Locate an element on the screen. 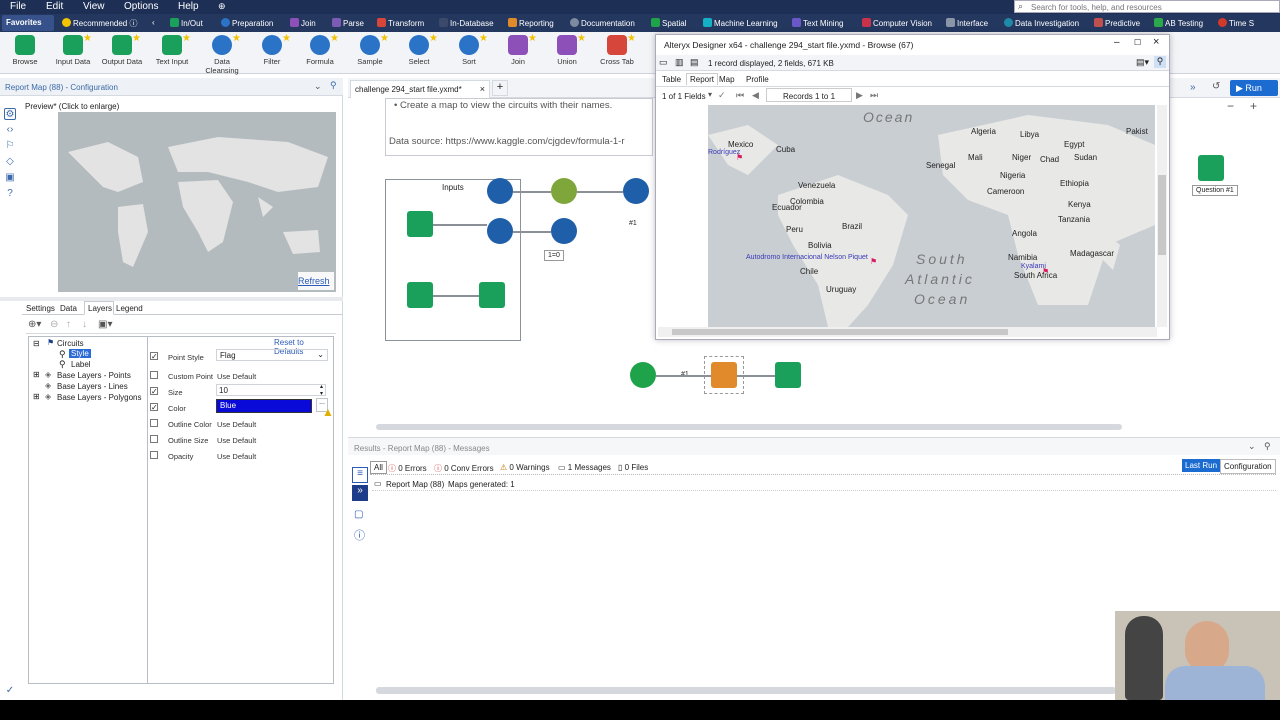 The image size is (1280, 720). menu-file: File is located at coordinates (18, 6).